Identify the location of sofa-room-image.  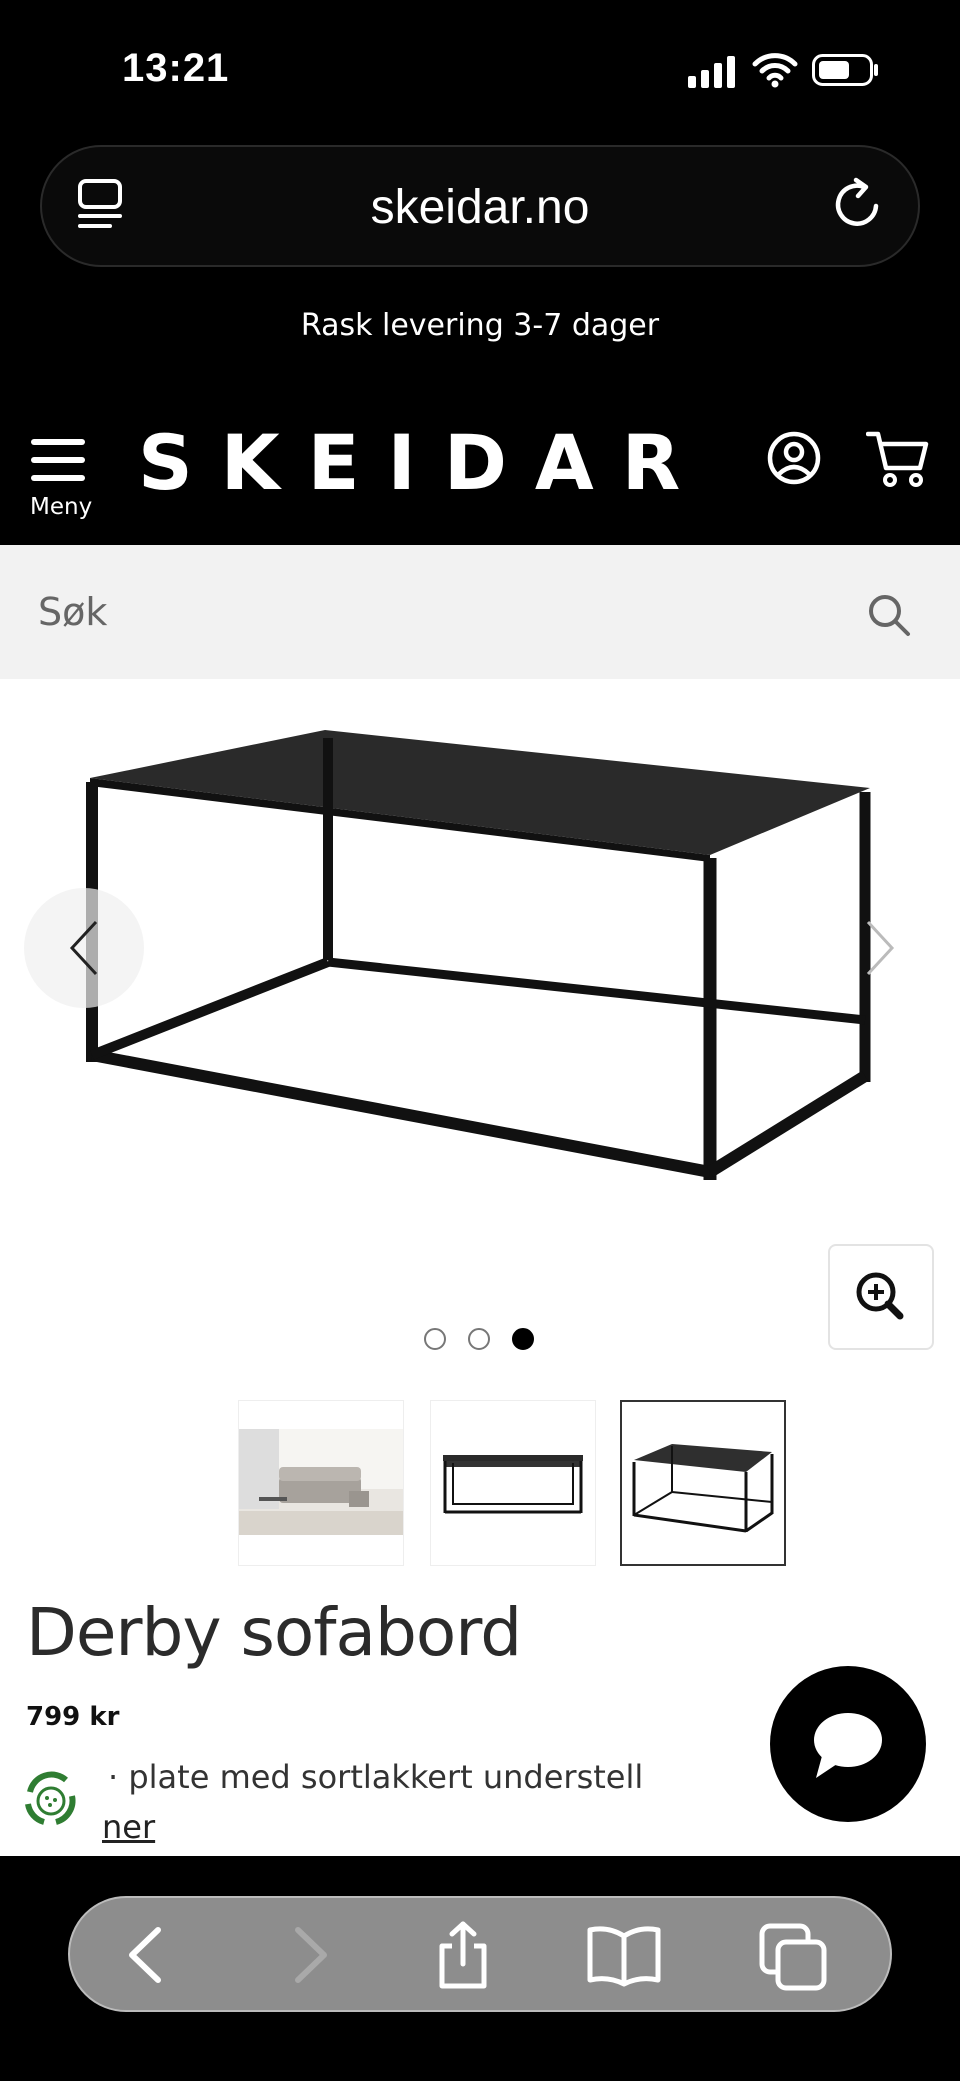
(321, 1482).